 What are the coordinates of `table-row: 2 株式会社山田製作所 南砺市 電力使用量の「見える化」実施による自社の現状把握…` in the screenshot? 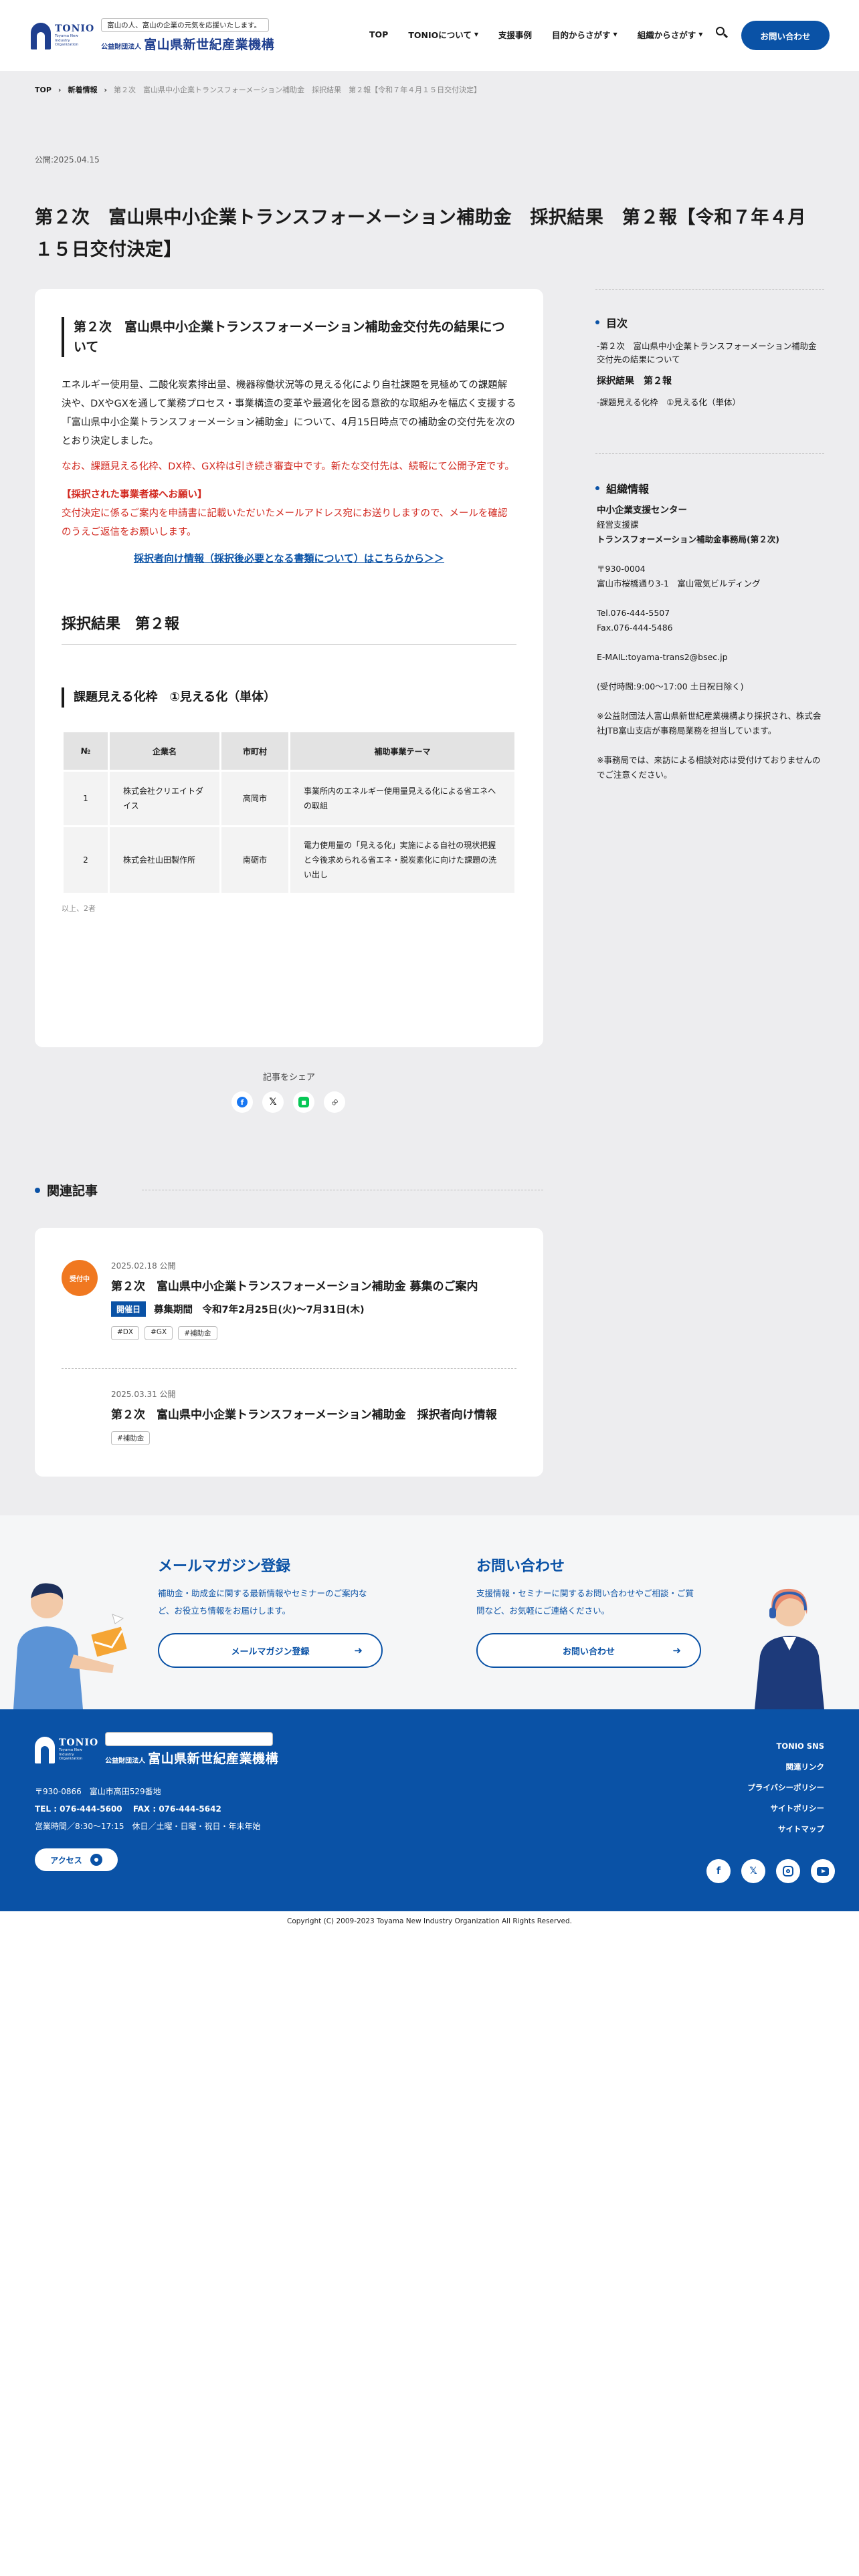 It's located at (289, 860).